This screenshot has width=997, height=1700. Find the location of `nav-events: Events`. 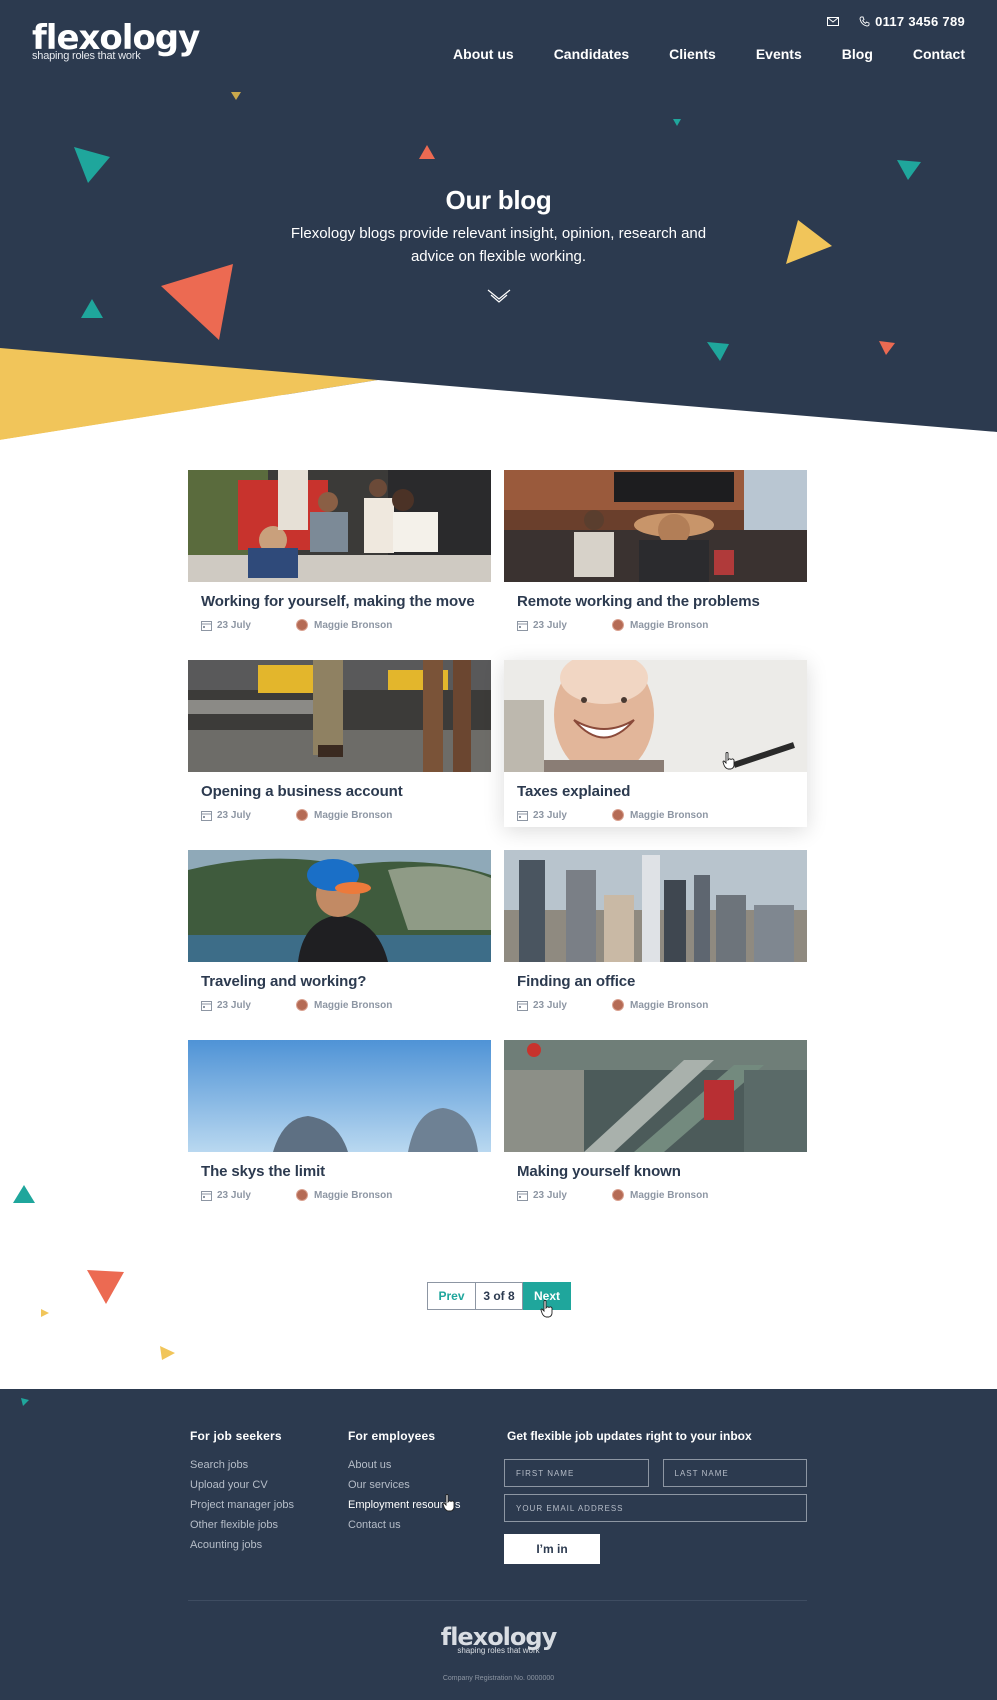

nav-events: Events is located at coordinates (779, 54).